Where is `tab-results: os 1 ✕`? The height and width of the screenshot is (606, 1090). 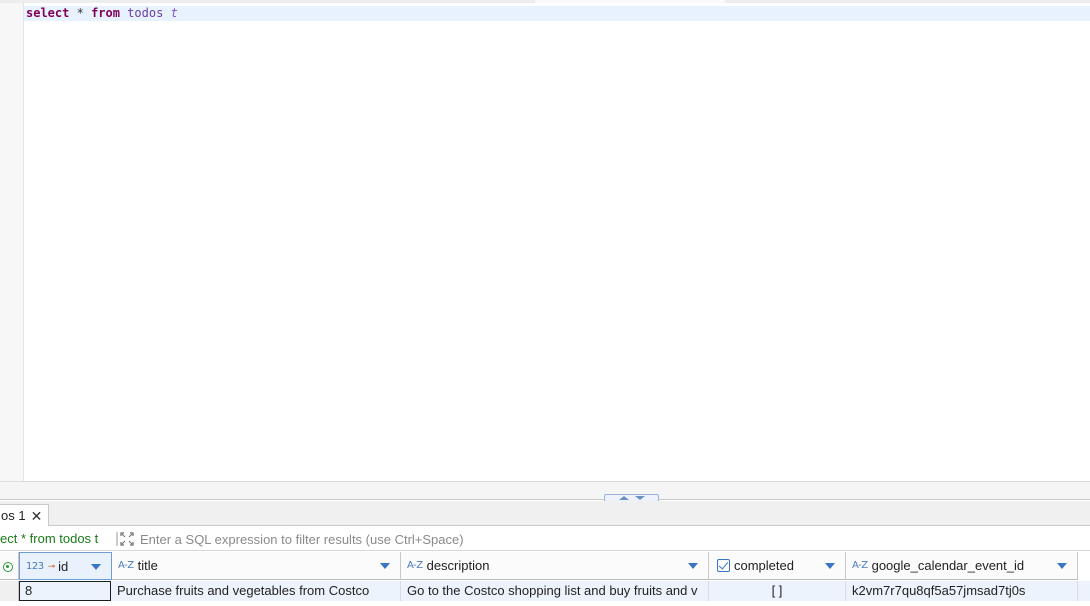 tab-results: os 1 ✕ is located at coordinates (24, 515).